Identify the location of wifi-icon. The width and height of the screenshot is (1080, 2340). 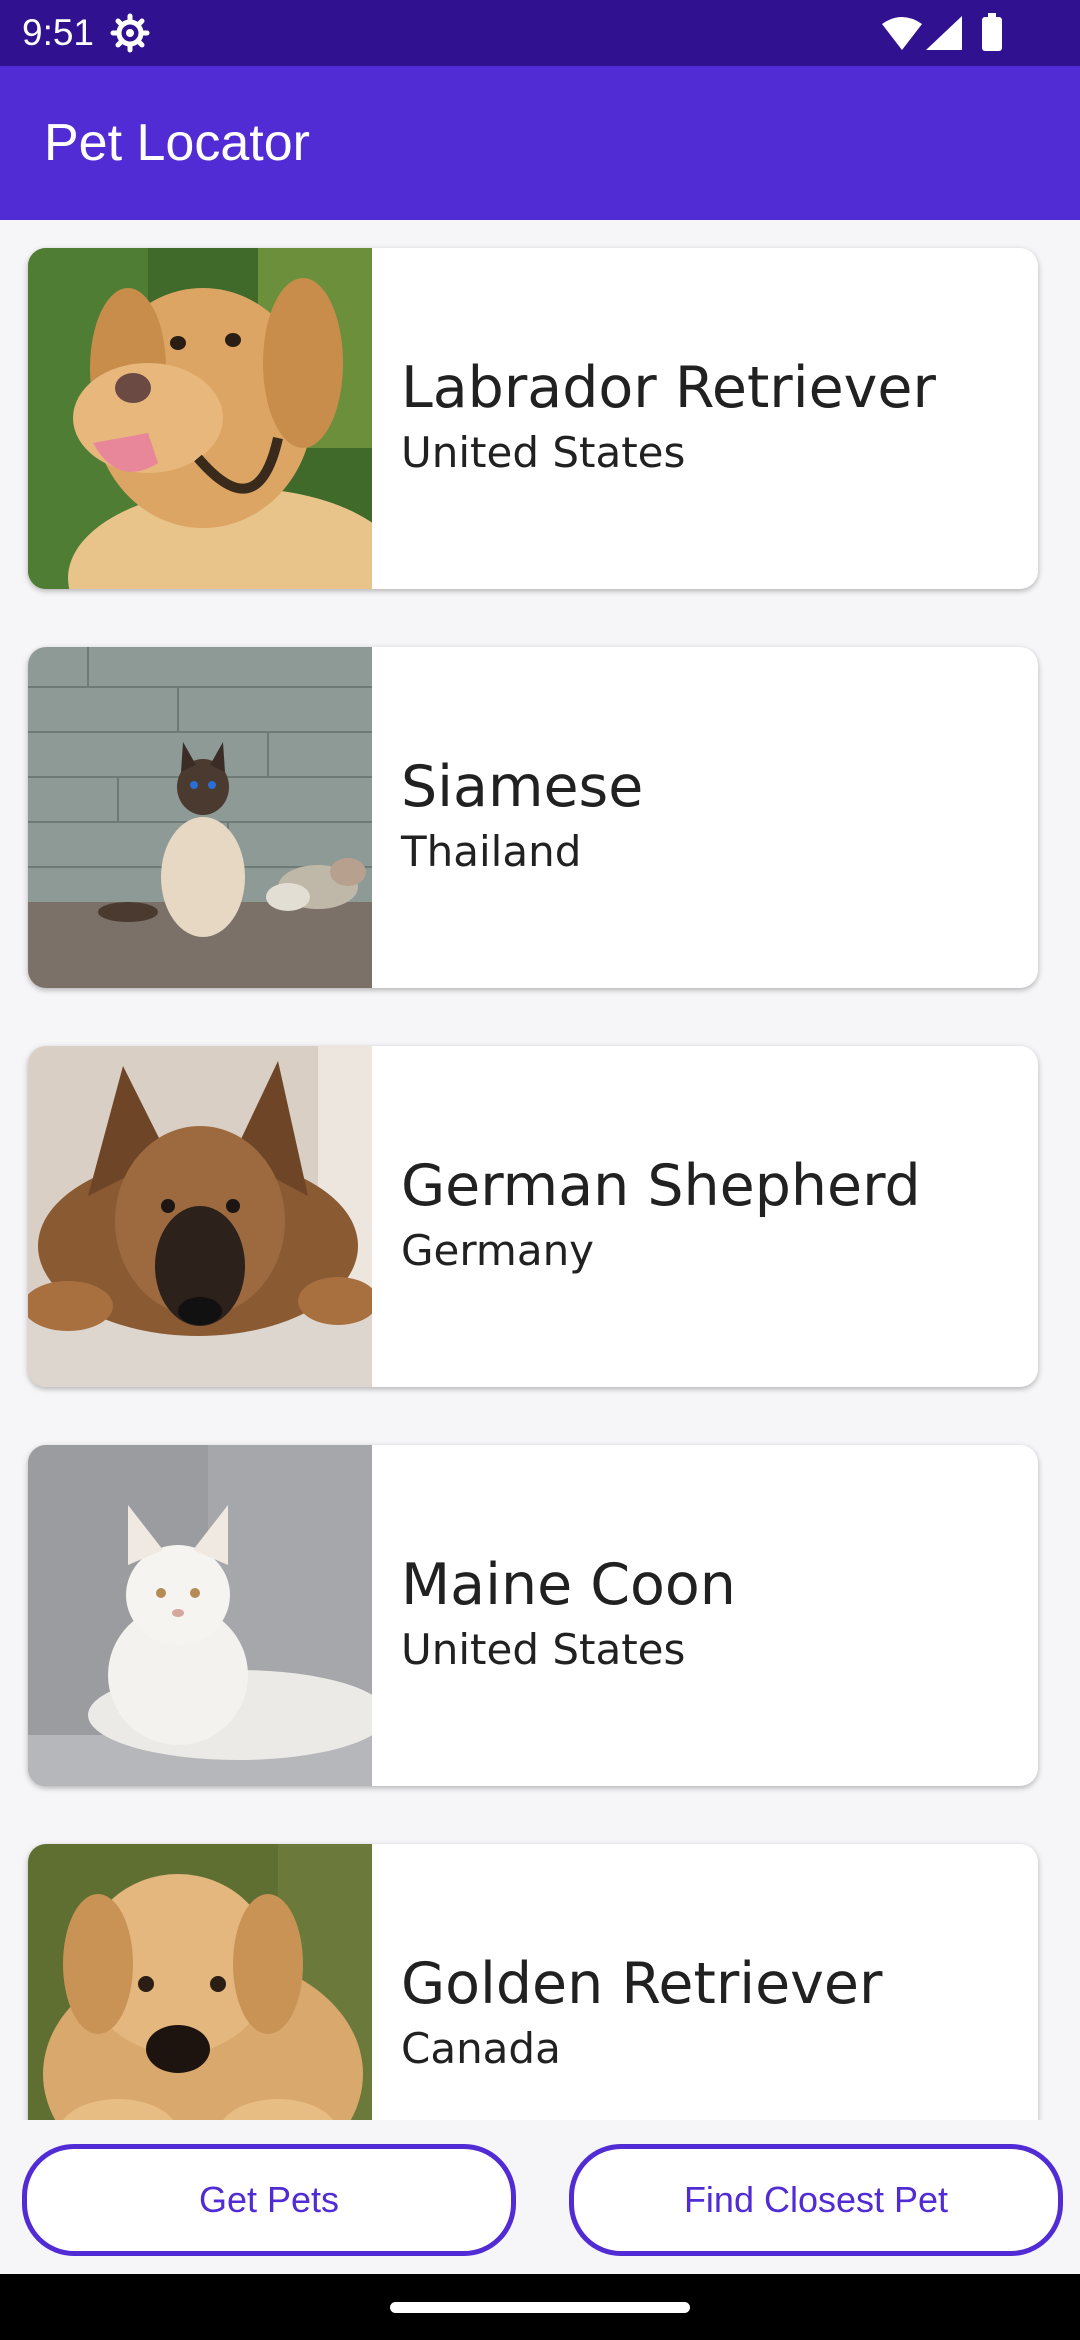
(902, 33).